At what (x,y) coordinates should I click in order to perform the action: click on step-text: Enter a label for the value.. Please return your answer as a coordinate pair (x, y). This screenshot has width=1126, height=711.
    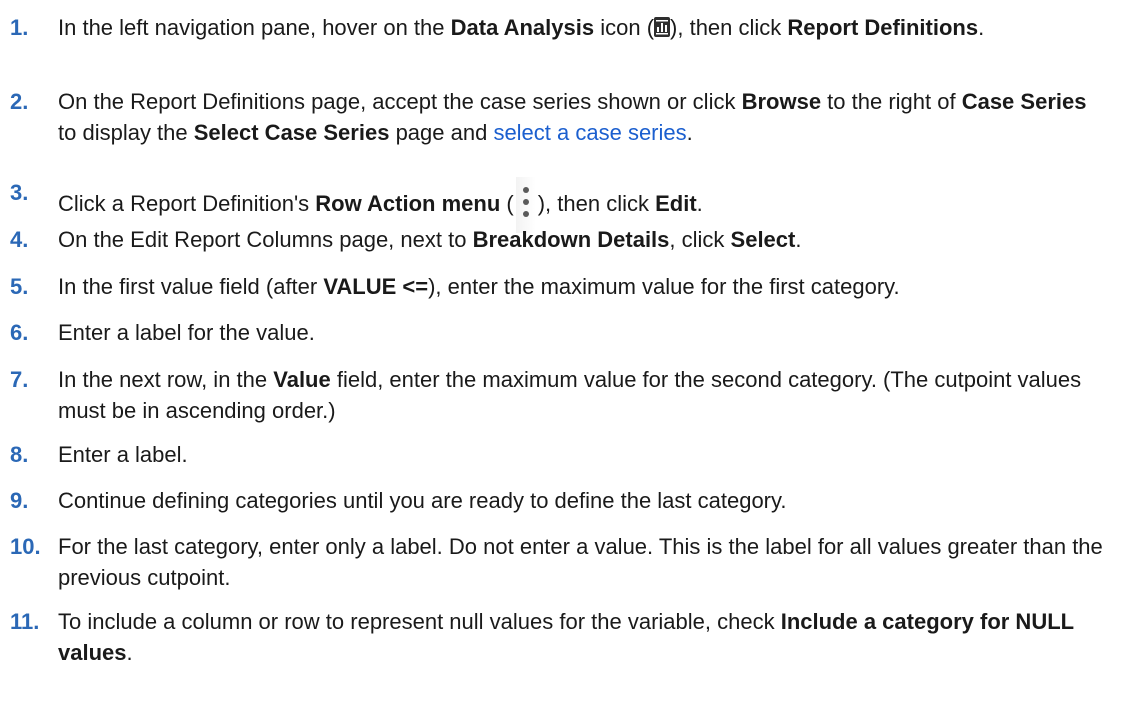
    Looking at the image, I should click on (186, 332).